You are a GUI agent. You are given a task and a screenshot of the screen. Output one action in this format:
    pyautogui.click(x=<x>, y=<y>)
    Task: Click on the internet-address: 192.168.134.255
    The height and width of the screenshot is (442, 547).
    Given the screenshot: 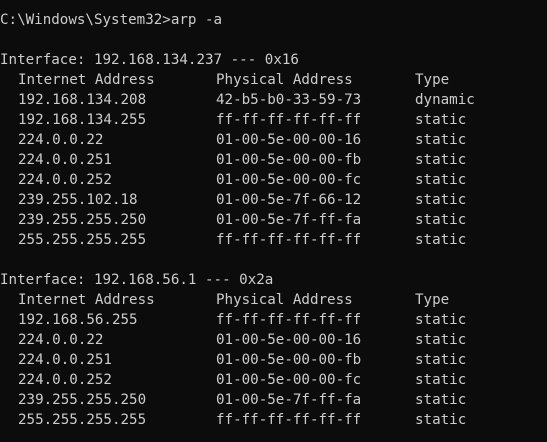 What is the action you would take?
    pyautogui.click(x=82, y=120)
    